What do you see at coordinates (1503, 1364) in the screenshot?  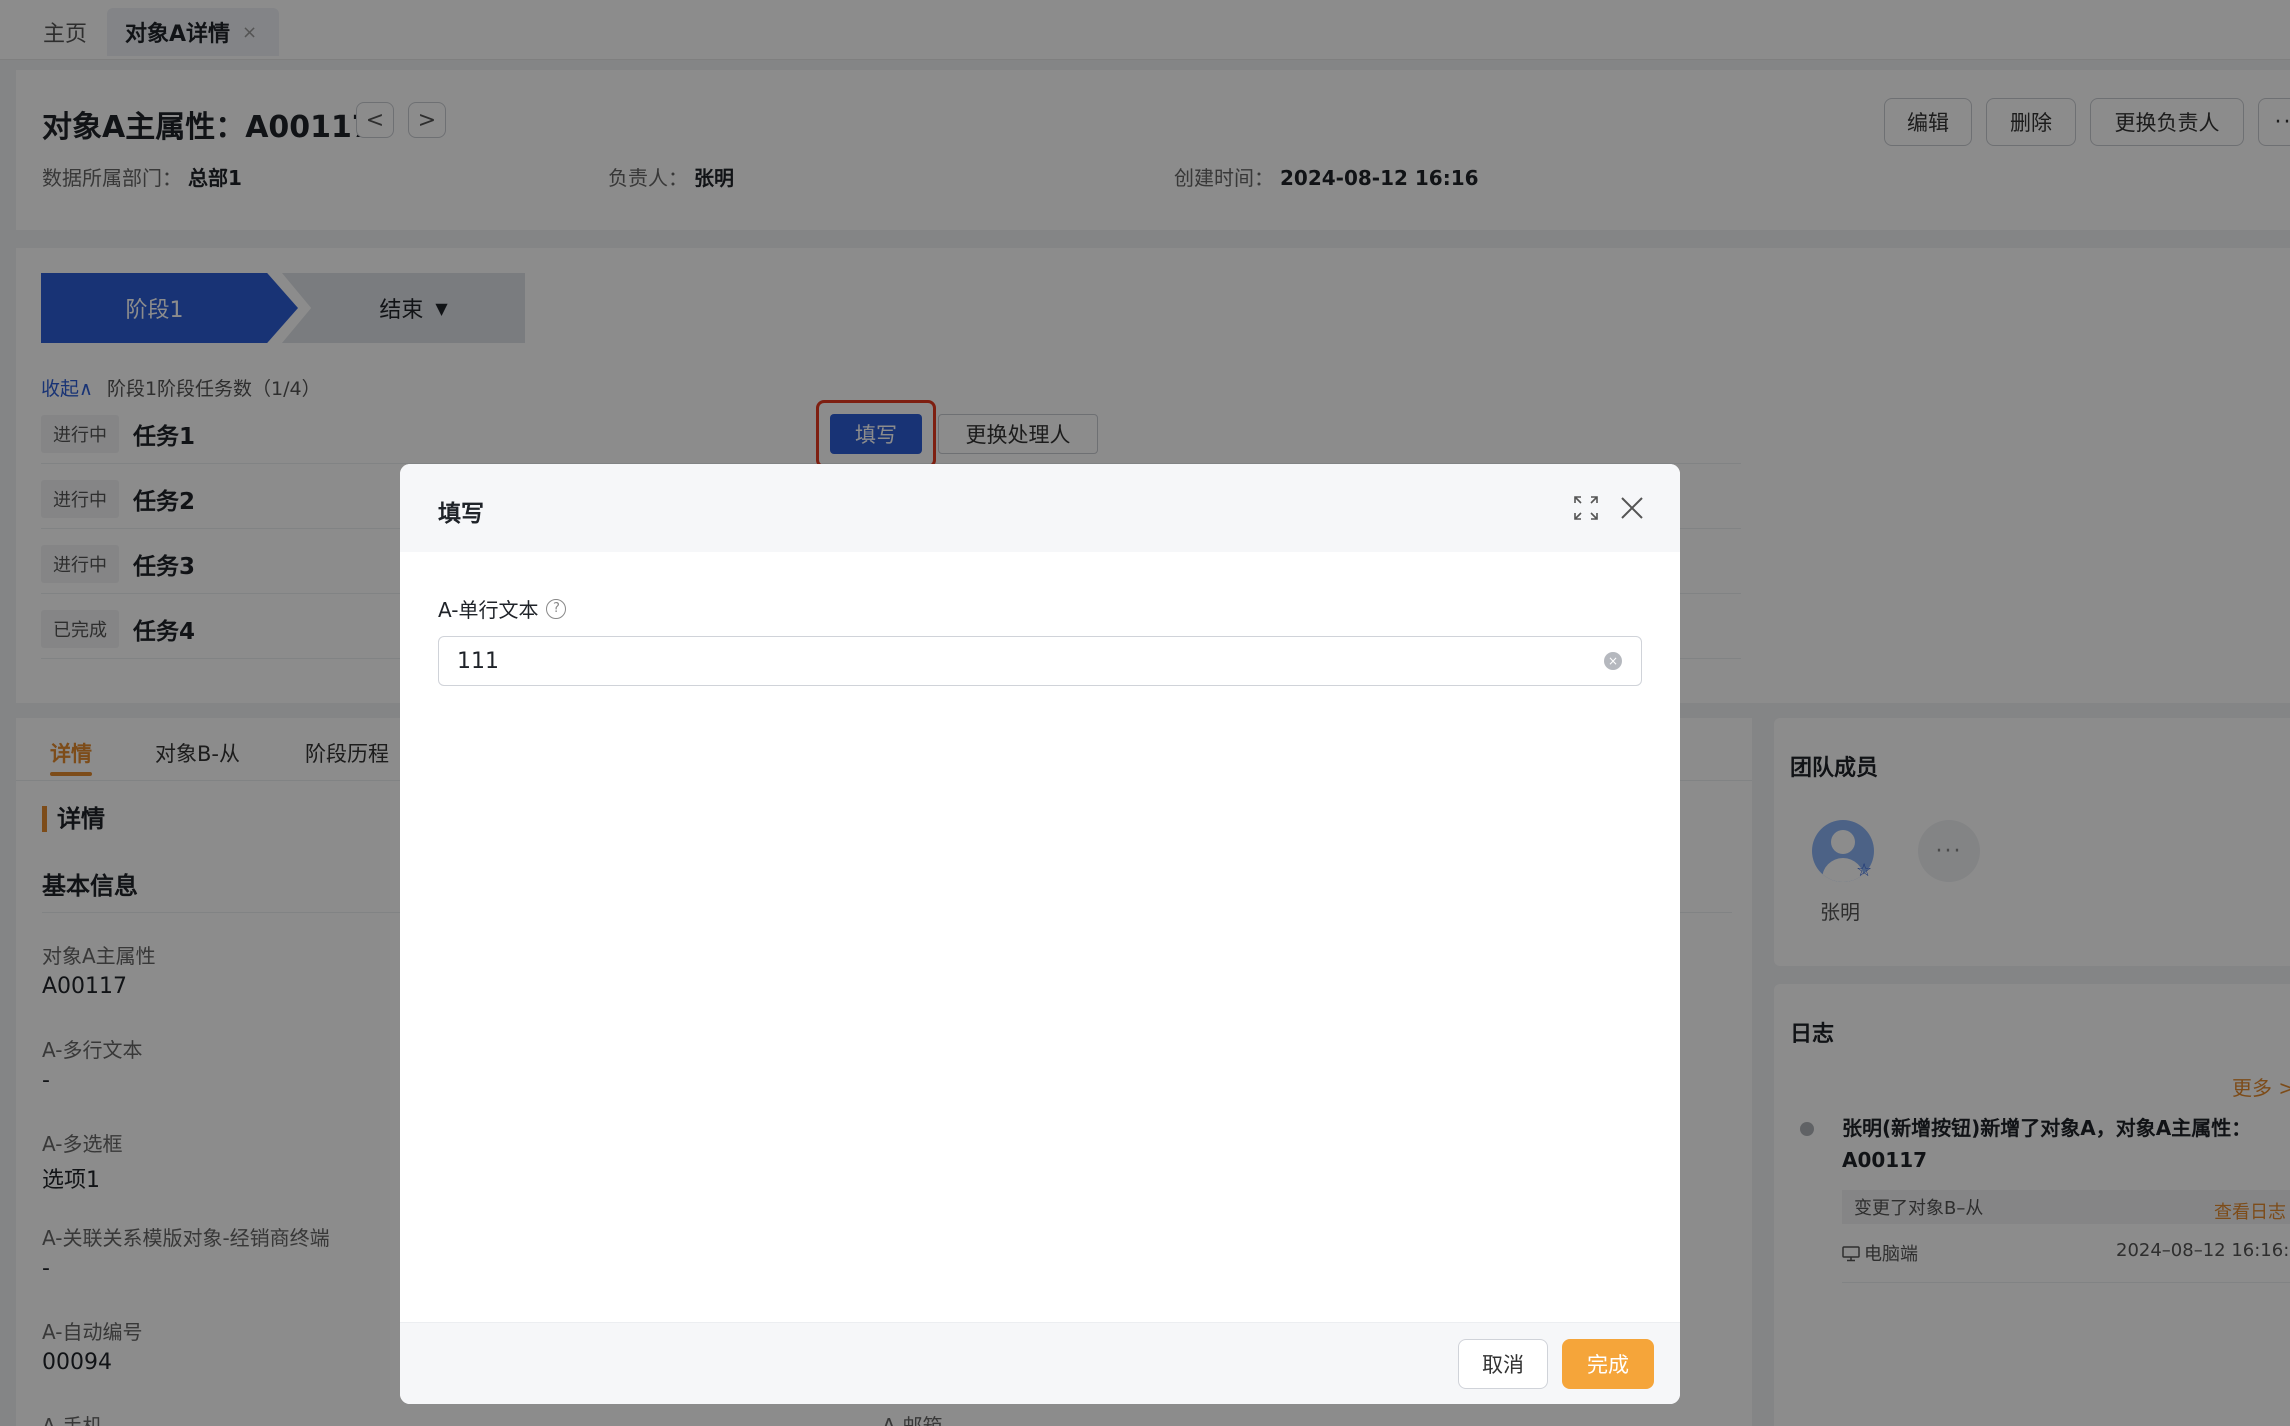 I see `cancel-button: 取消` at bounding box center [1503, 1364].